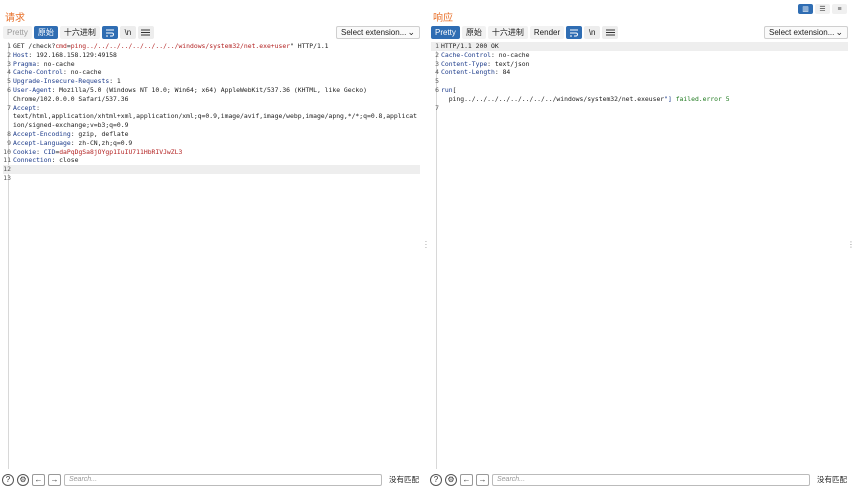  I want to click on line-number: 13, so click(7, 177).